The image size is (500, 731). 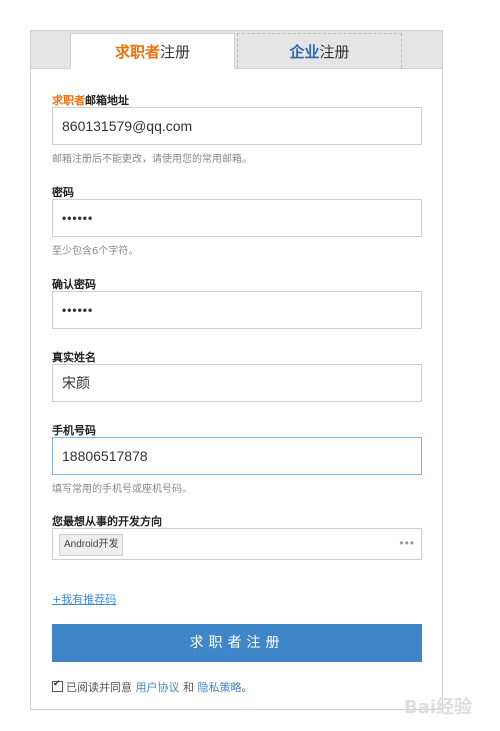 I want to click on tab-company-highlight: 企业, so click(x=304, y=52).